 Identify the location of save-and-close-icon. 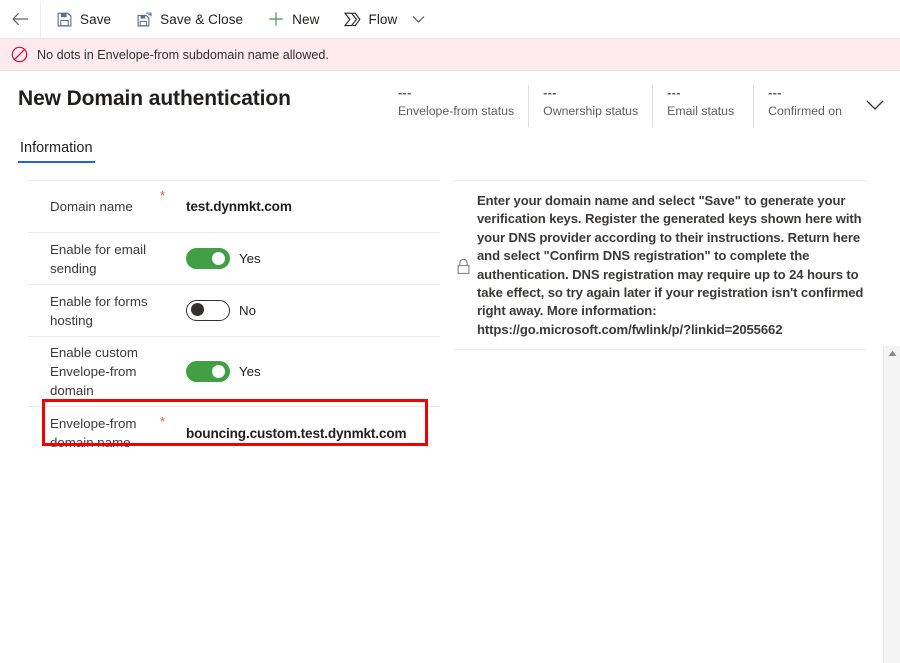
(144, 19).